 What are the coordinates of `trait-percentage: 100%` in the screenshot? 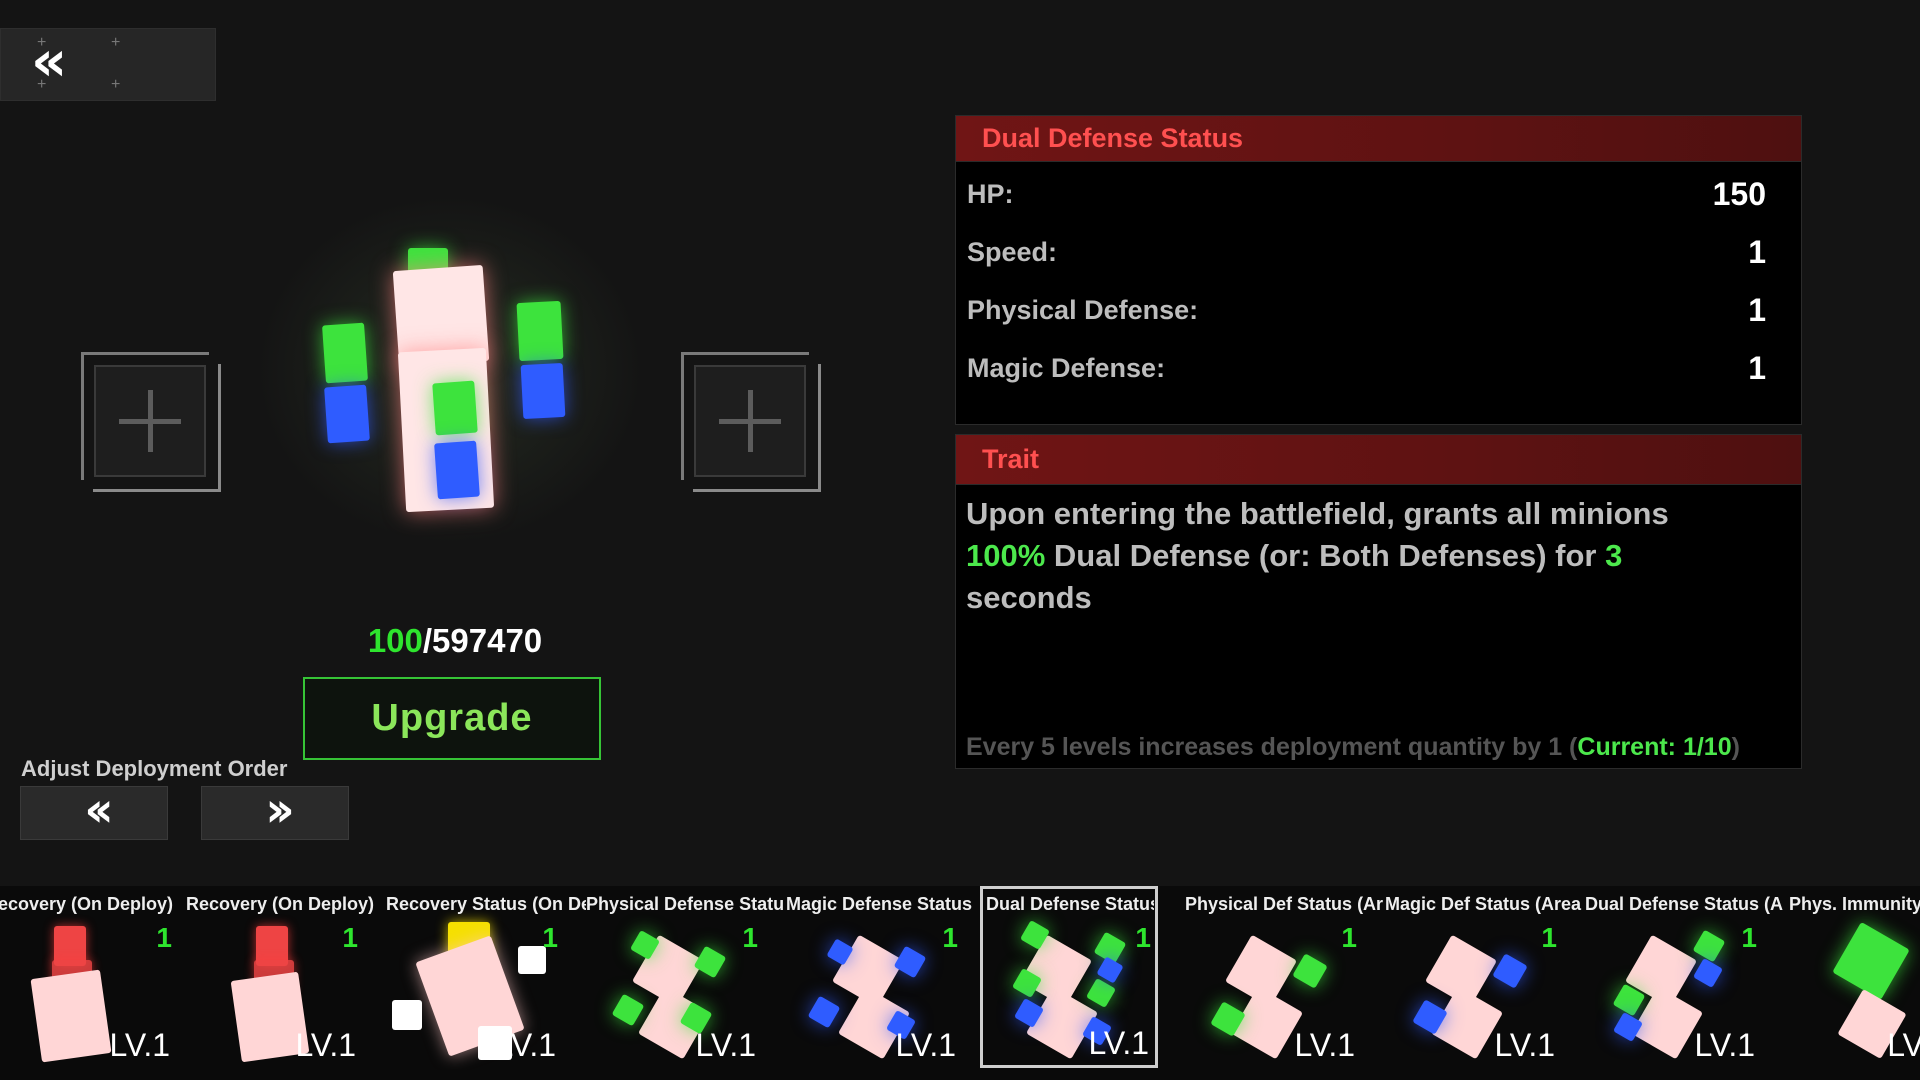 It's located at (1006, 555).